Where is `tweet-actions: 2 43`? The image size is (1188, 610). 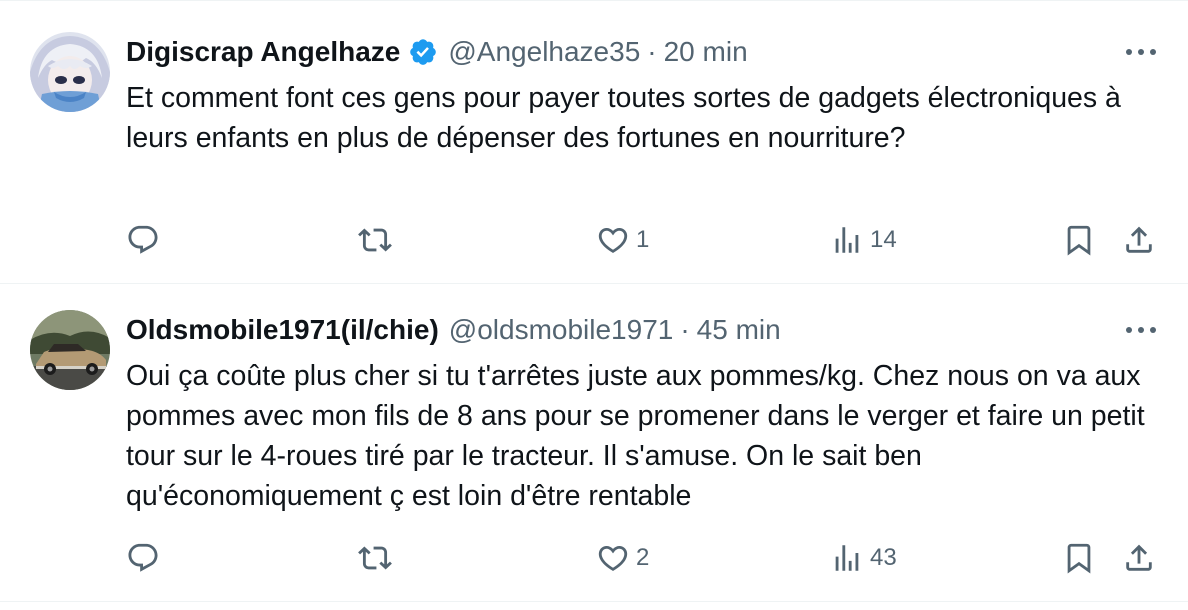
tweet-actions: 2 43 is located at coordinates (646, 558).